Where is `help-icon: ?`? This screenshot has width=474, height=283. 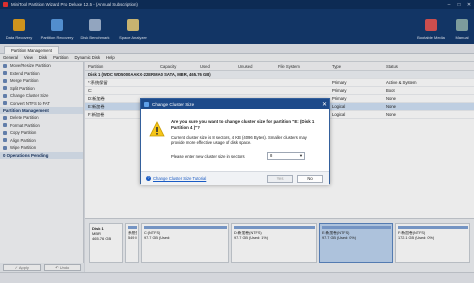 help-icon: ? is located at coordinates (148, 178).